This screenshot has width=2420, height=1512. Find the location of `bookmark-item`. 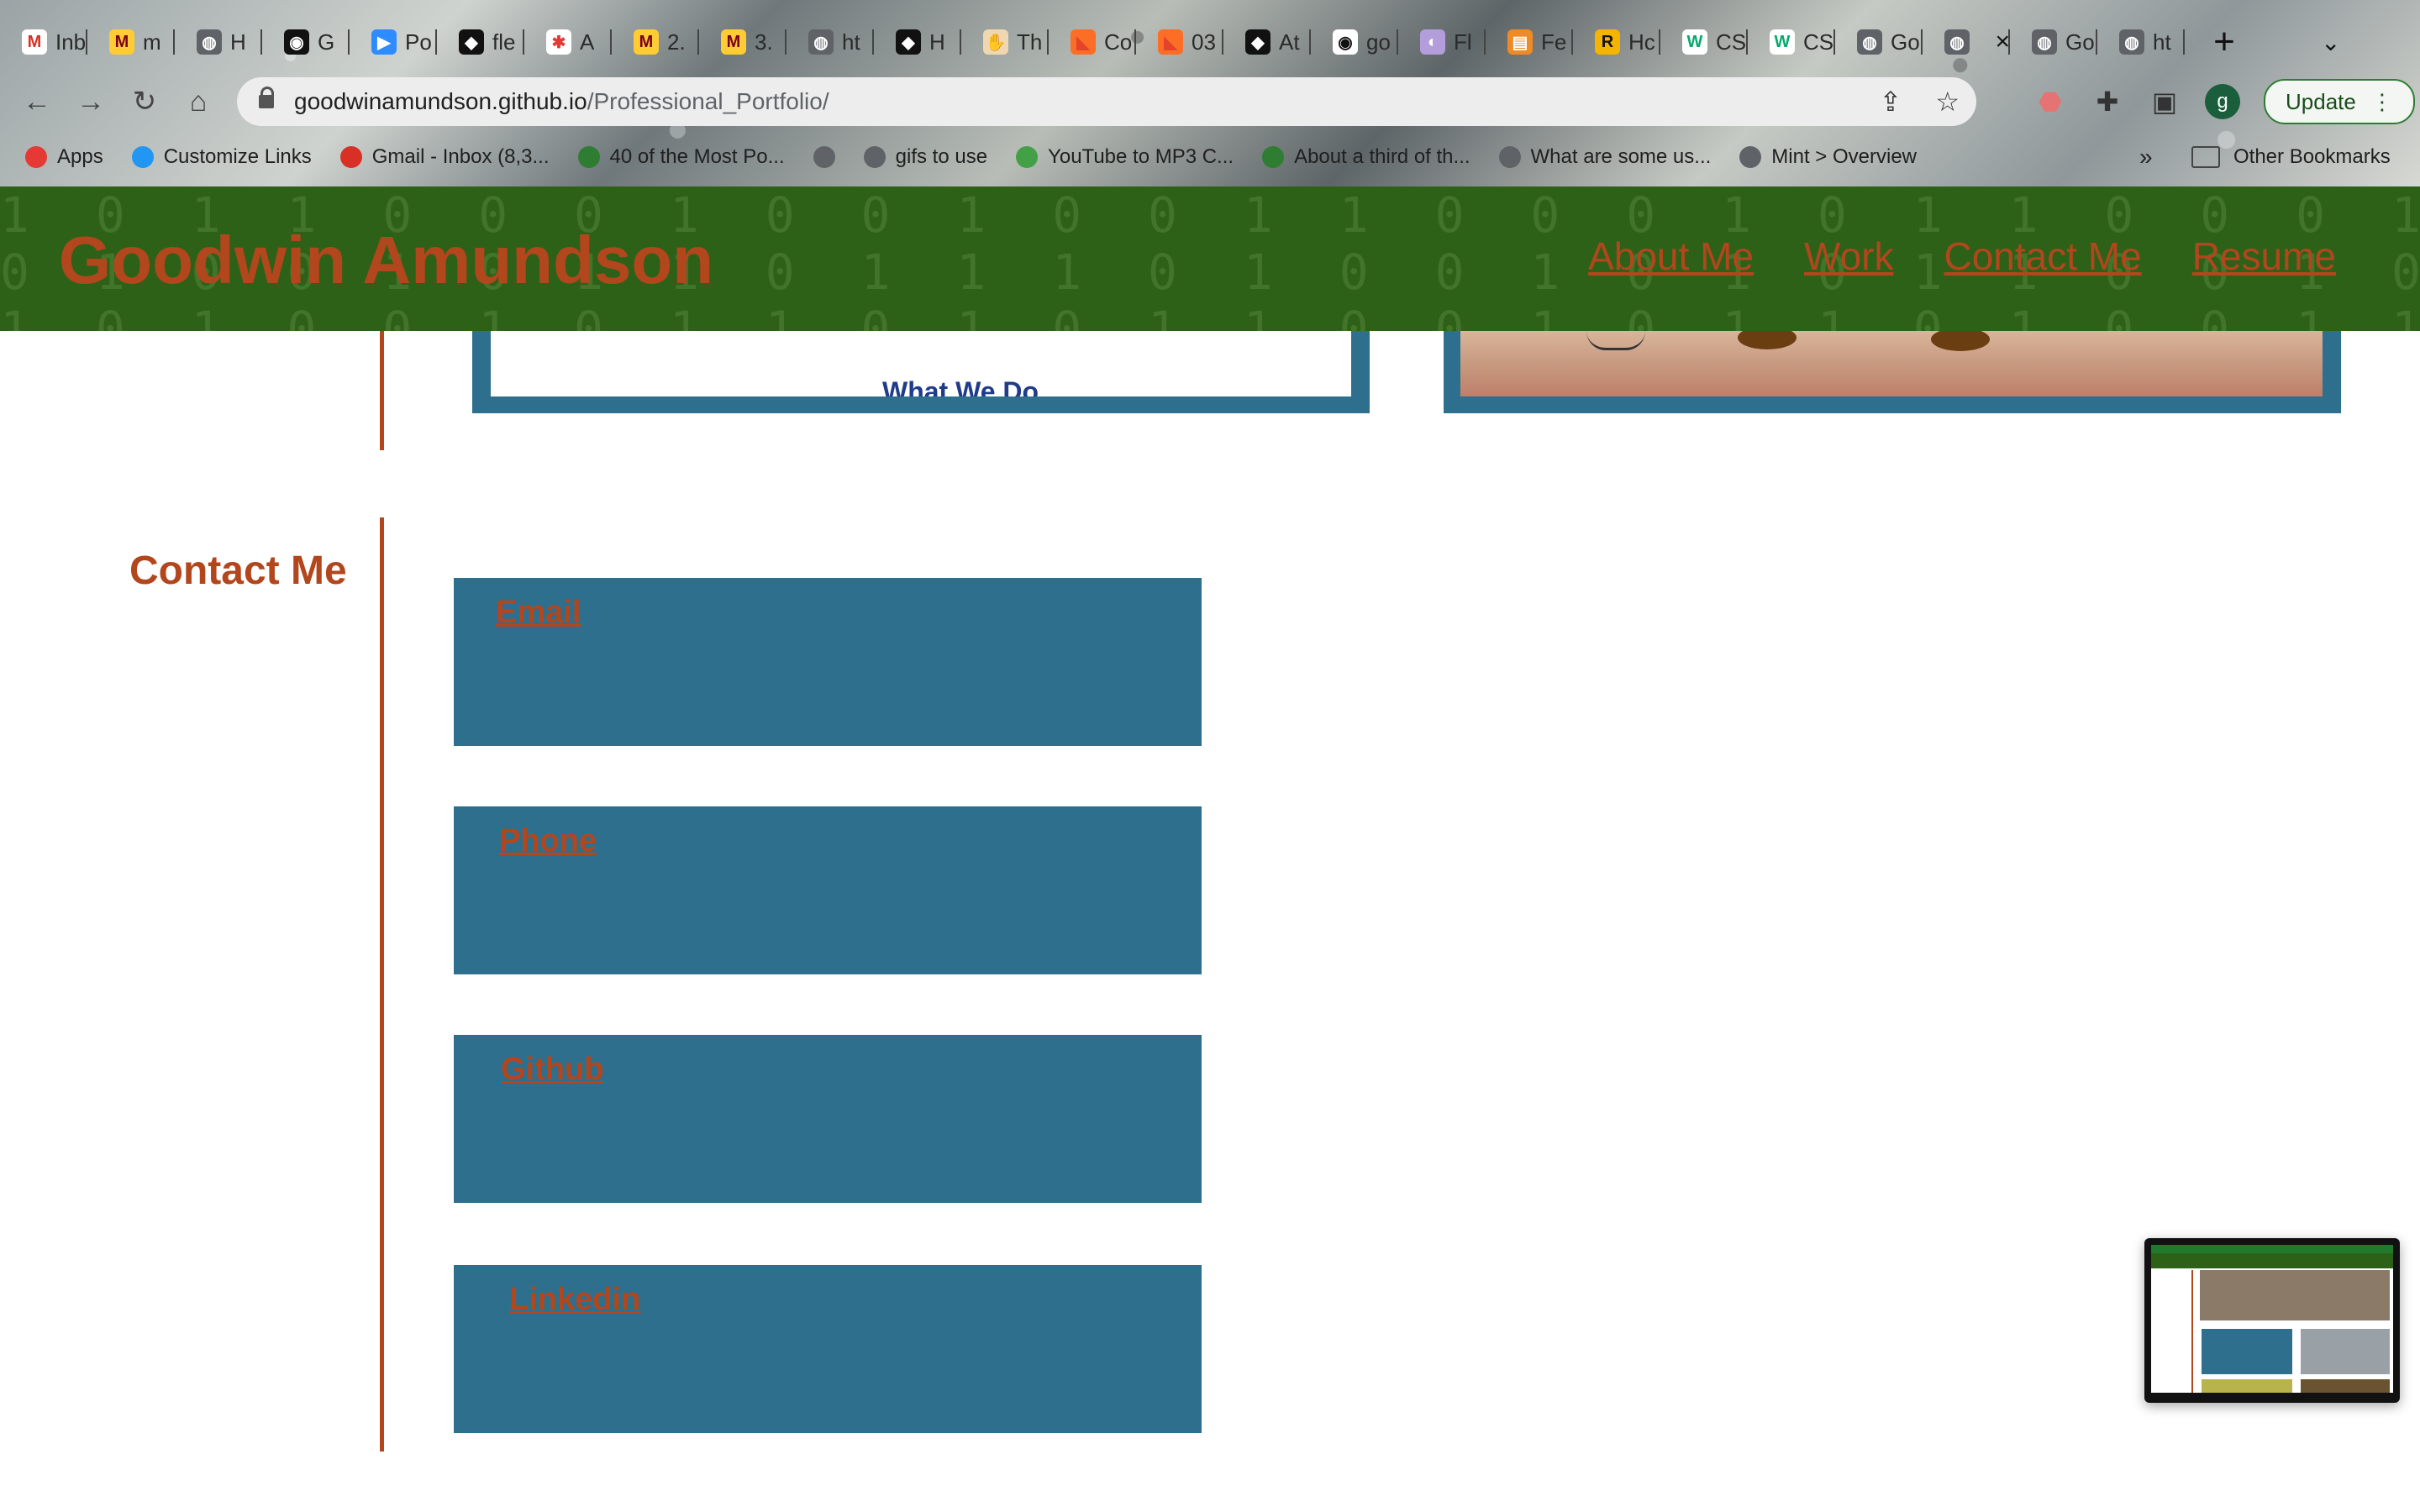

bookmark-item is located at coordinates (824, 157).